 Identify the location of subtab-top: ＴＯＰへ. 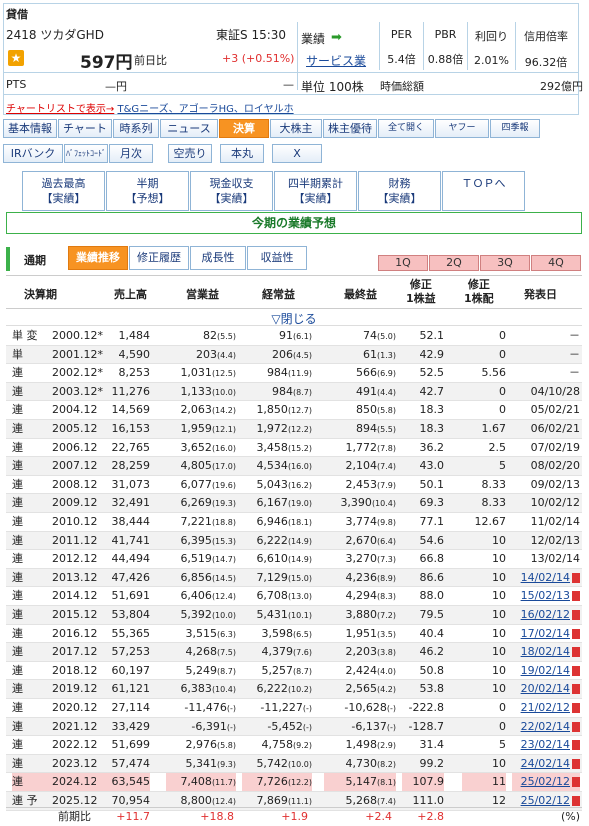
(483, 191).